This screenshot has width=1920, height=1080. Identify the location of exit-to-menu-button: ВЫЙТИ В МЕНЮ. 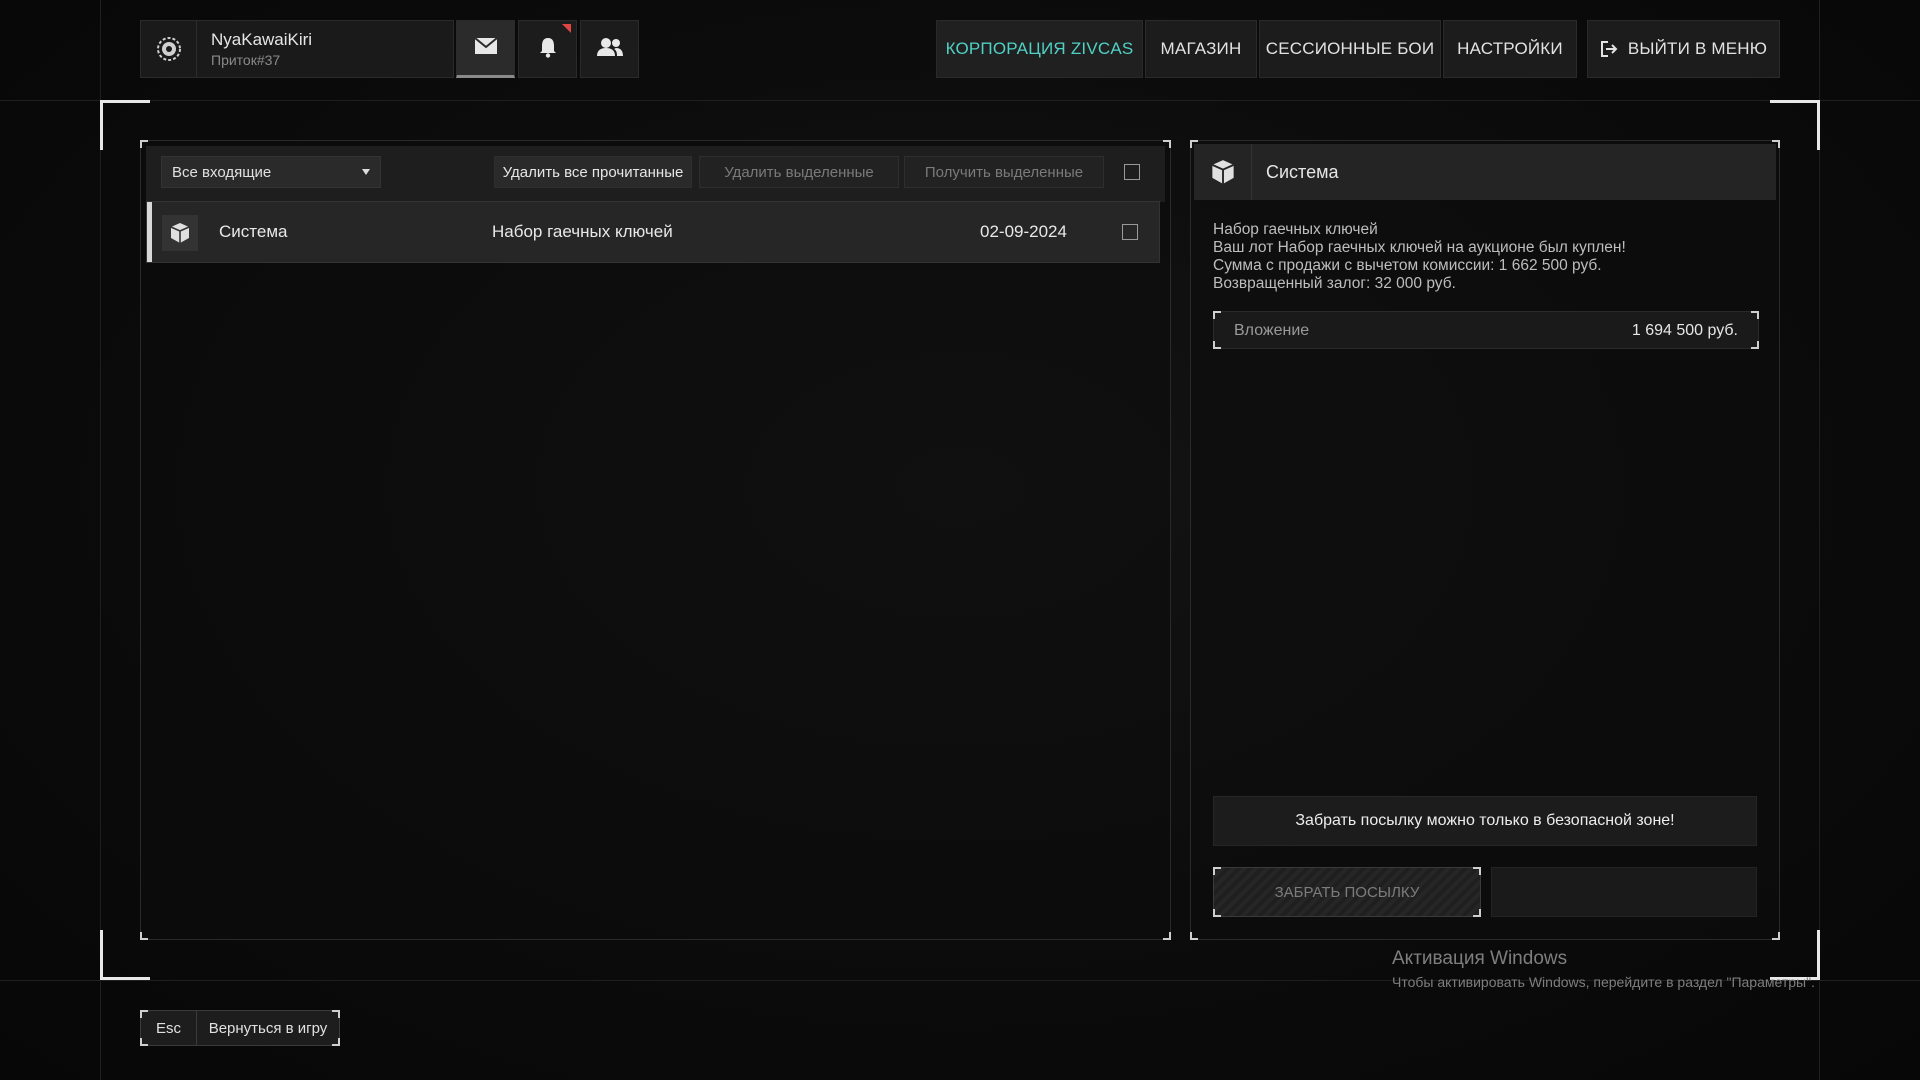
(1683, 49).